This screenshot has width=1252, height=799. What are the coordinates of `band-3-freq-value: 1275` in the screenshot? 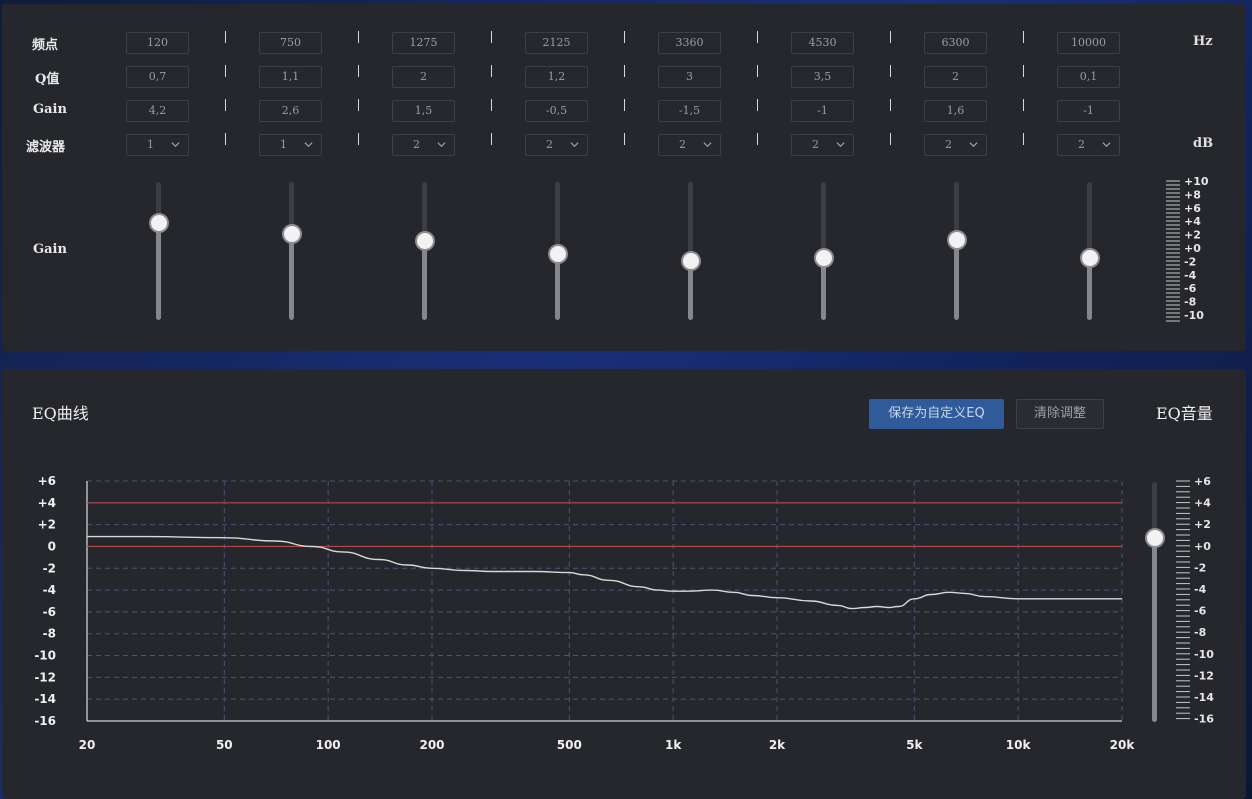 It's located at (423, 42).